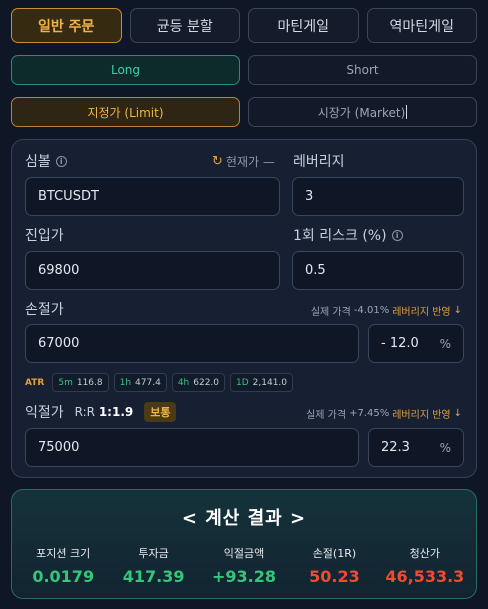 This screenshot has height=609, width=488. I want to click on tab-equal-split: 균등 분할, so click(184, 25).